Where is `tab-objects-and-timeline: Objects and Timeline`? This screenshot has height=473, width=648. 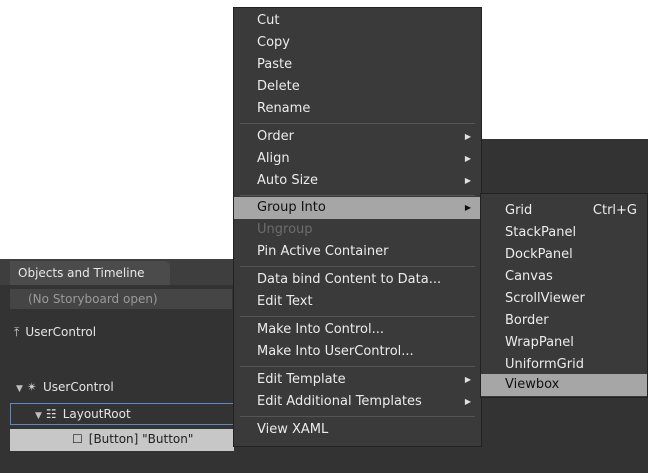 tab-objects-and-timeline: Objects and Timeline is located at coordinates (90, 273).